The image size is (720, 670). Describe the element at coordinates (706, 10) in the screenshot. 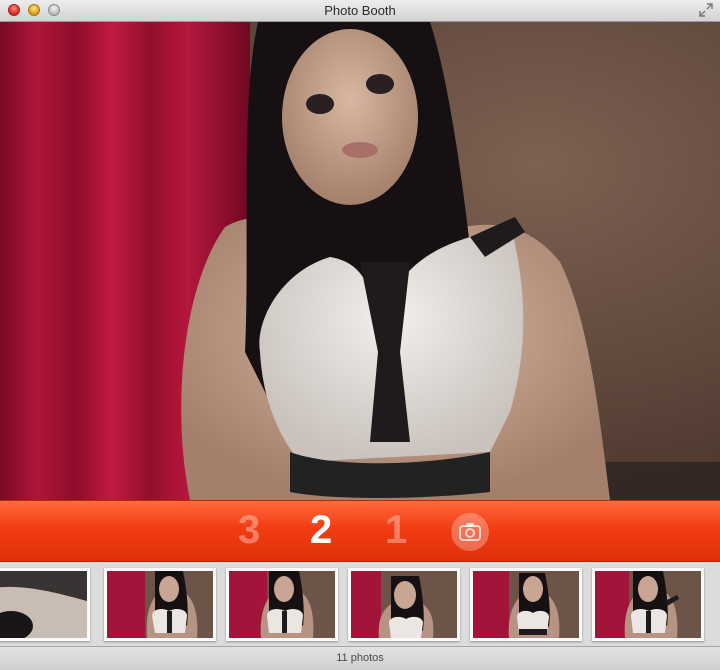

I see `fullscreen-icon` at that location.